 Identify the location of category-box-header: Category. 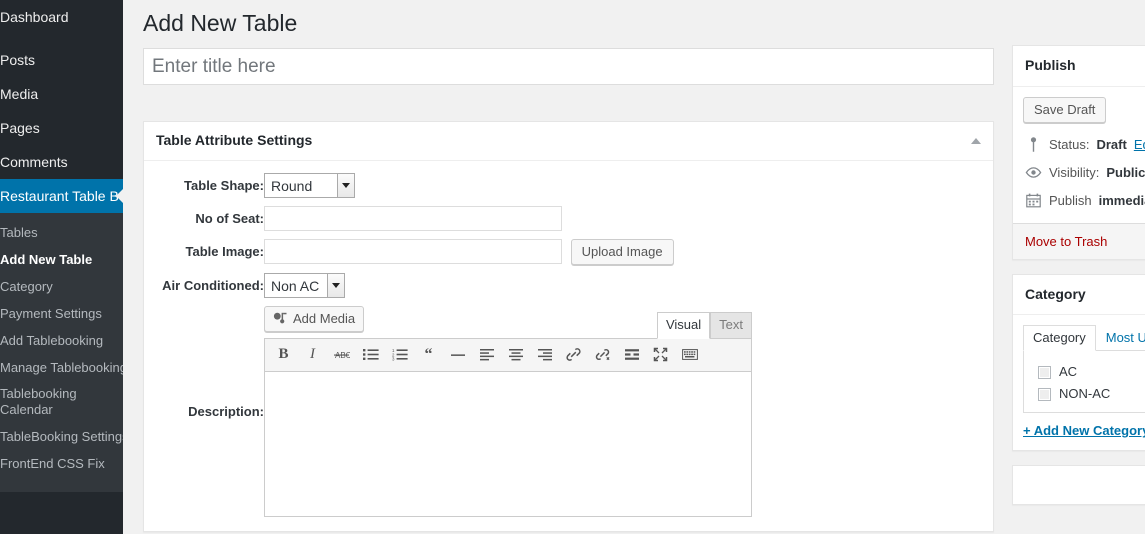
(1079, 295).